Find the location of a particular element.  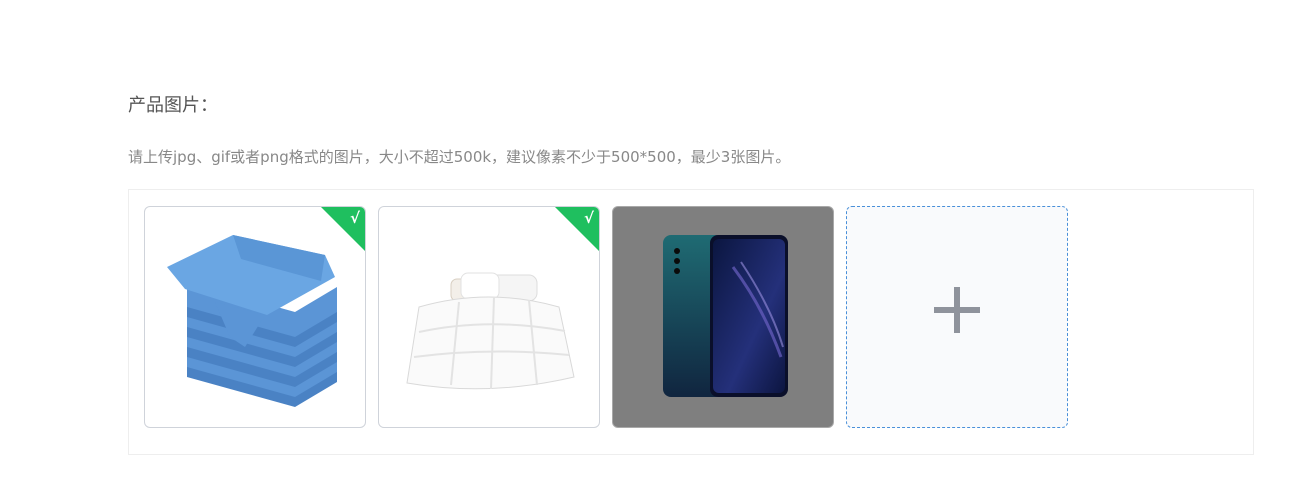

product-images-title: 产品图片： is located at coordinates (173, 105).